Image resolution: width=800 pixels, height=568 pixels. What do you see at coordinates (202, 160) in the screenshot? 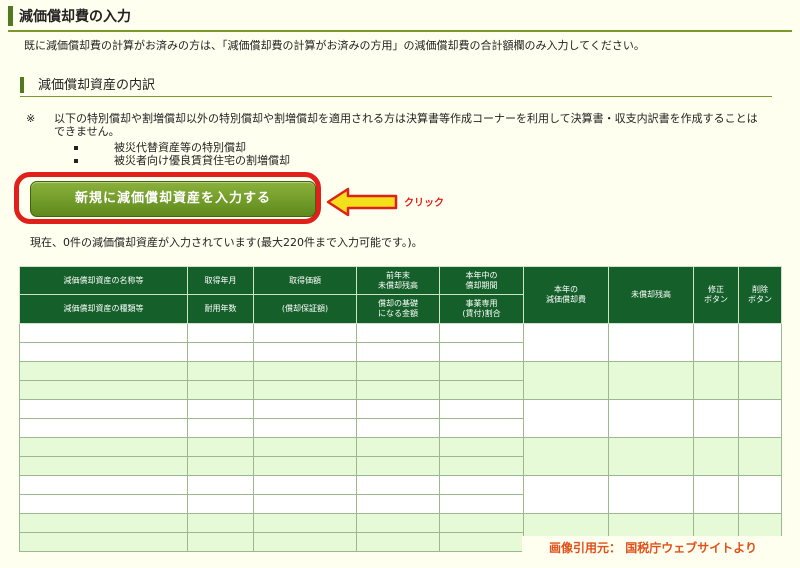
I see `note-item-text: 被災者向け優良賃貸住宅の割増償却` at bounding box center [202, 160].